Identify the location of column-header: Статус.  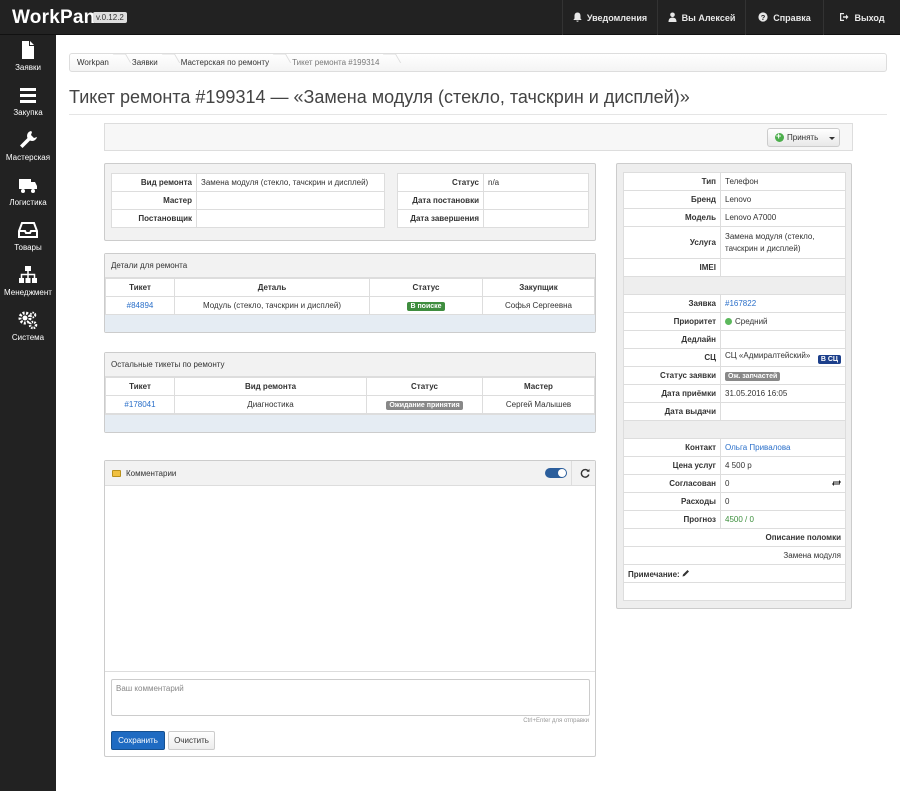
(424, 386).